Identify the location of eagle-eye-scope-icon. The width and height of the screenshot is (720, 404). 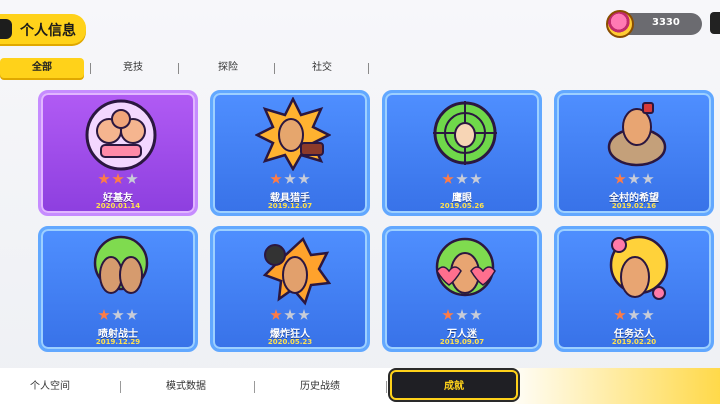
(465, 133).